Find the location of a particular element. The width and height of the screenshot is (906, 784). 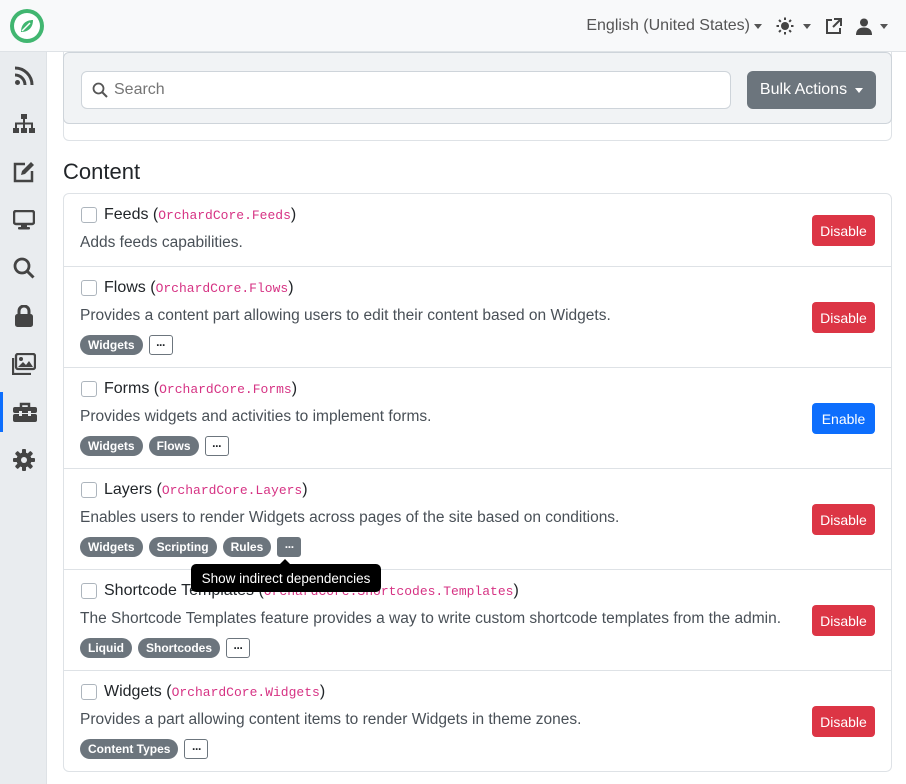

sidebar-item-search is located at coordinates (23, 268).